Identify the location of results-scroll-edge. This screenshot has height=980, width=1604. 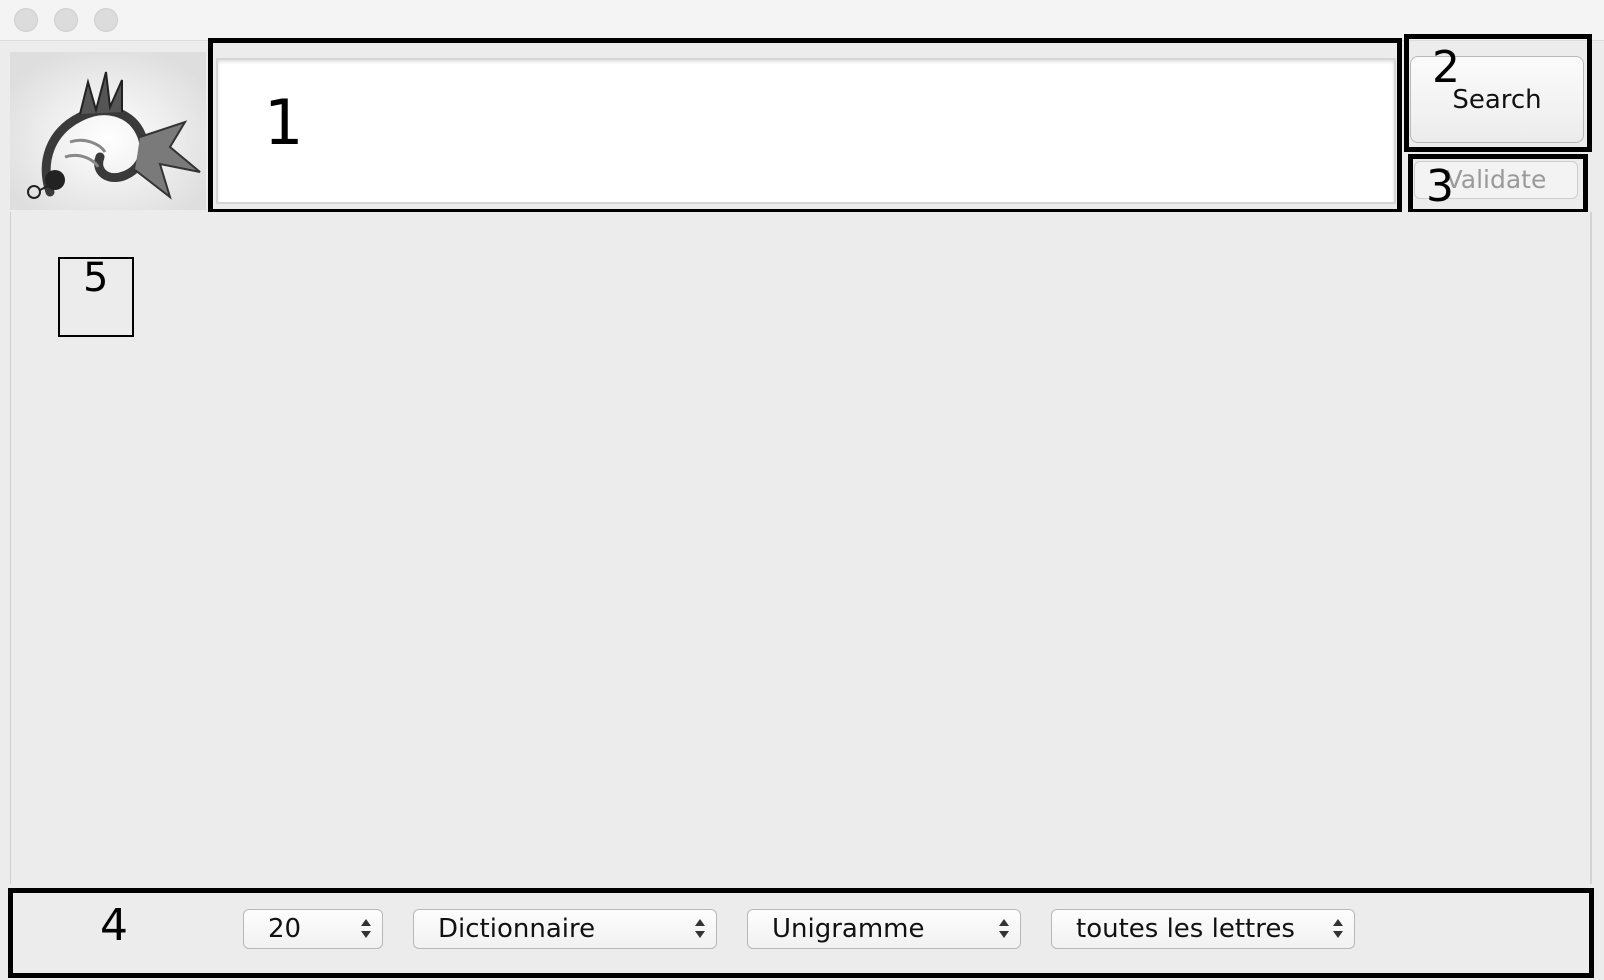
(1591, 548).